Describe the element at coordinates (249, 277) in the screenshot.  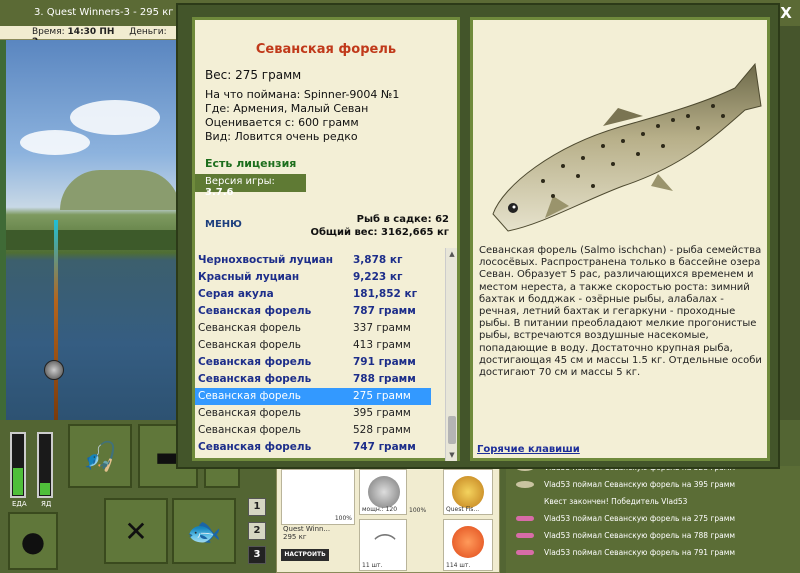
I see `catch-row-name: Красный луциан` at that location.